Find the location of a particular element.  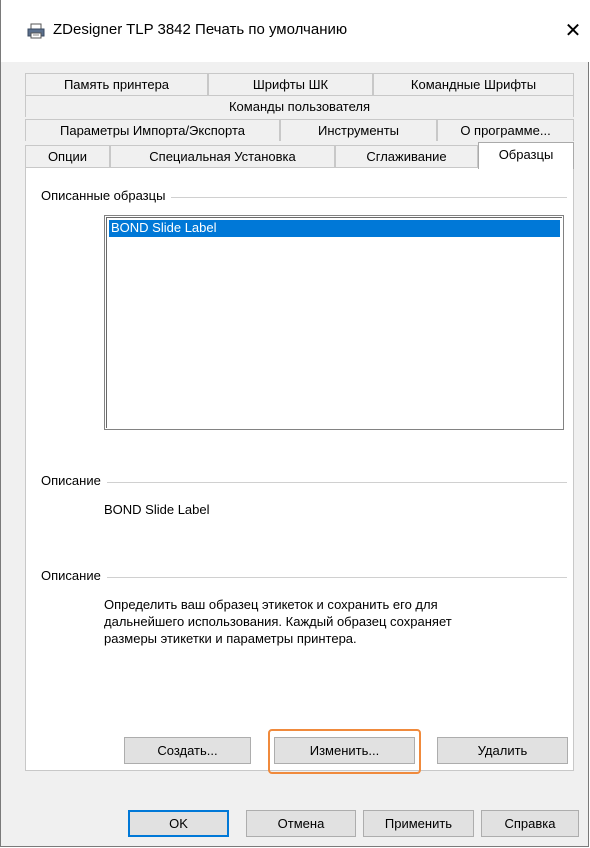

tab-smoothing: Сглаживание is located at coordinates (406, 156).